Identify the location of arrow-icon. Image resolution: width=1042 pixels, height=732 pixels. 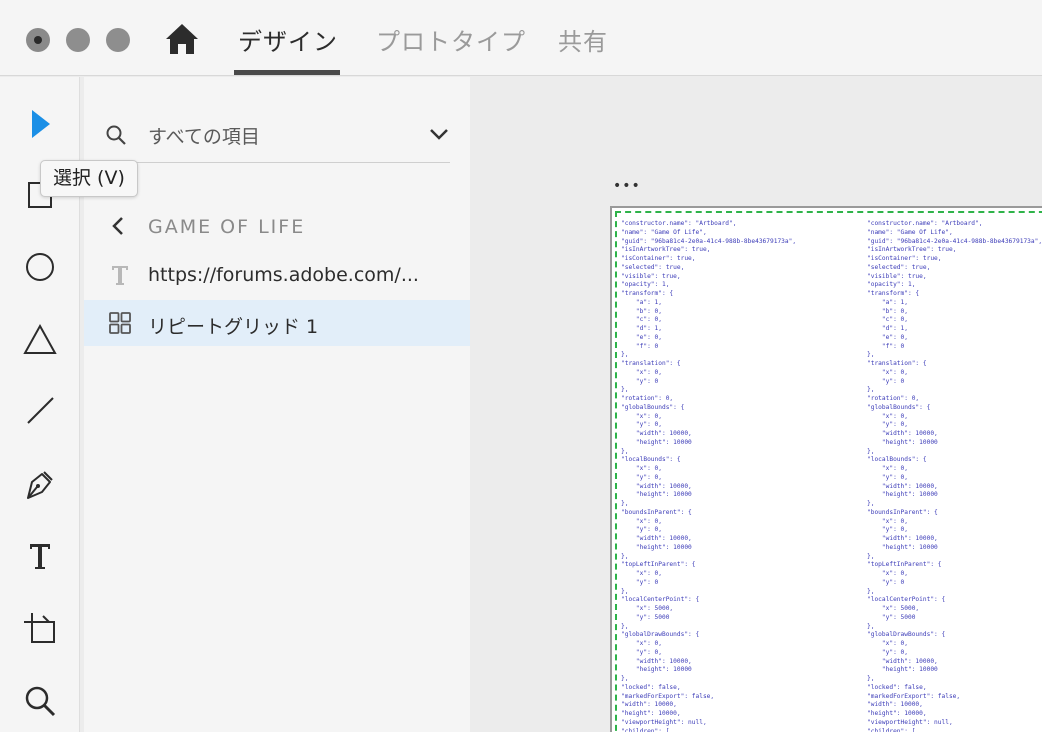
(41, 124).